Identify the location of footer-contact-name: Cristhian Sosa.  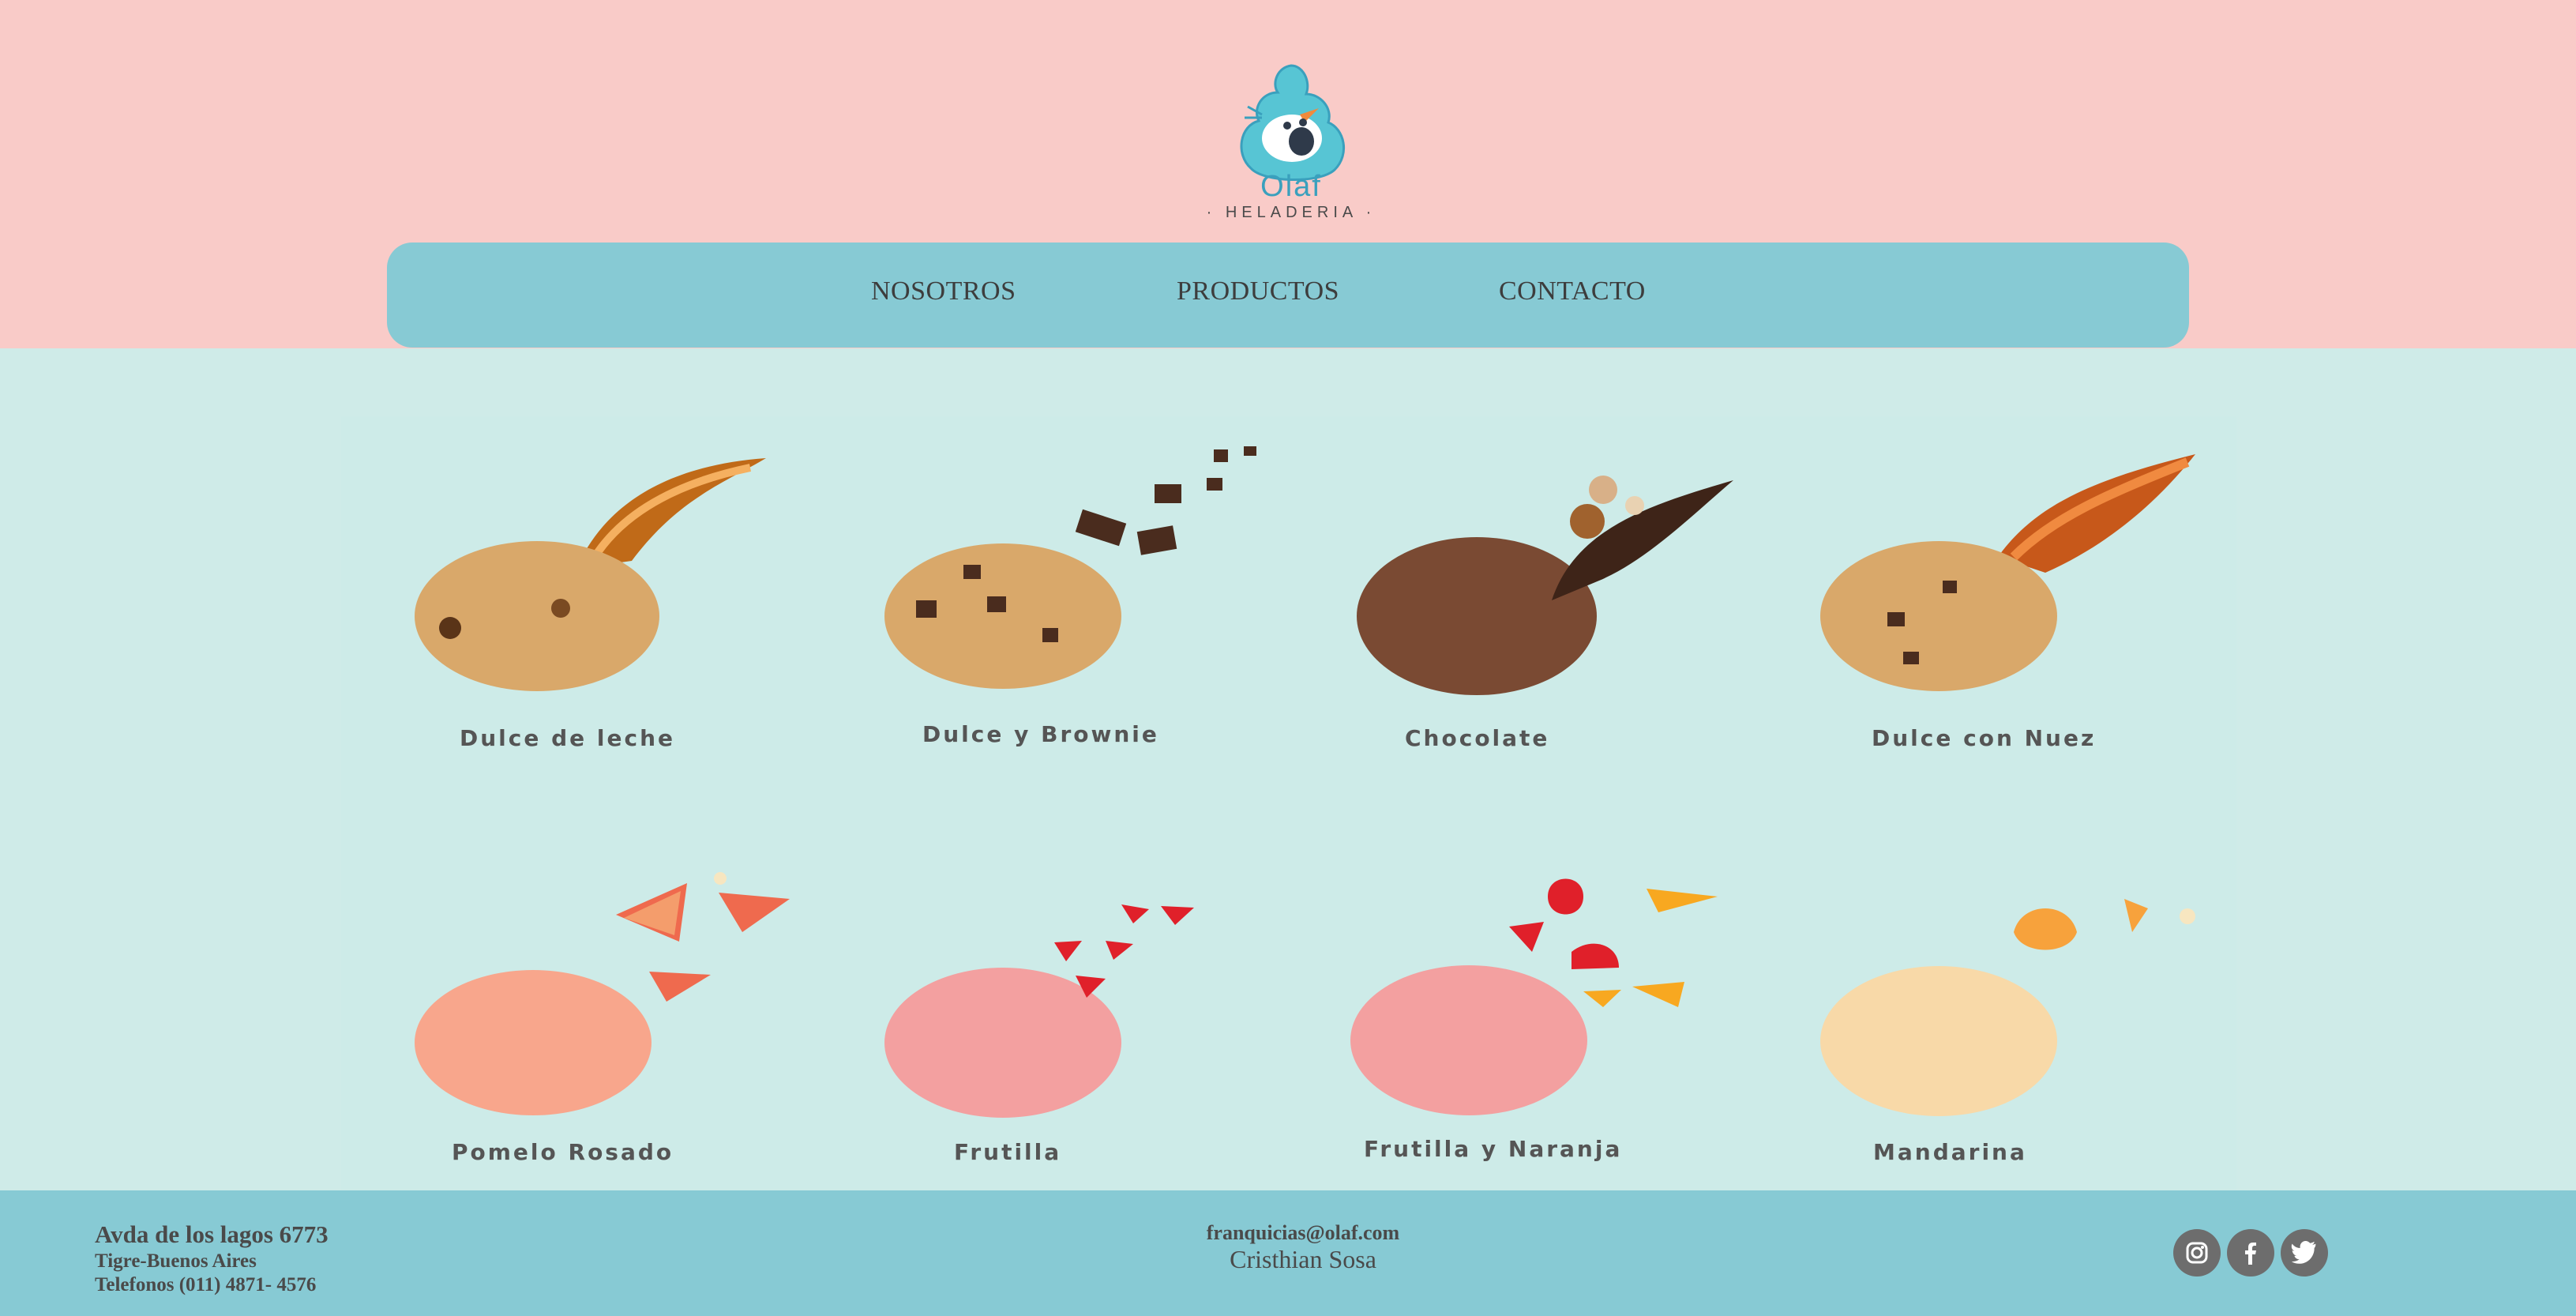
(1303, 1259).